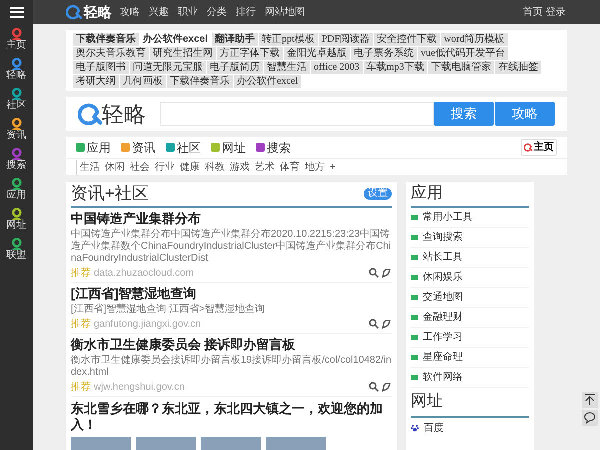  I want to click on category-link: +, so click(333, 167).